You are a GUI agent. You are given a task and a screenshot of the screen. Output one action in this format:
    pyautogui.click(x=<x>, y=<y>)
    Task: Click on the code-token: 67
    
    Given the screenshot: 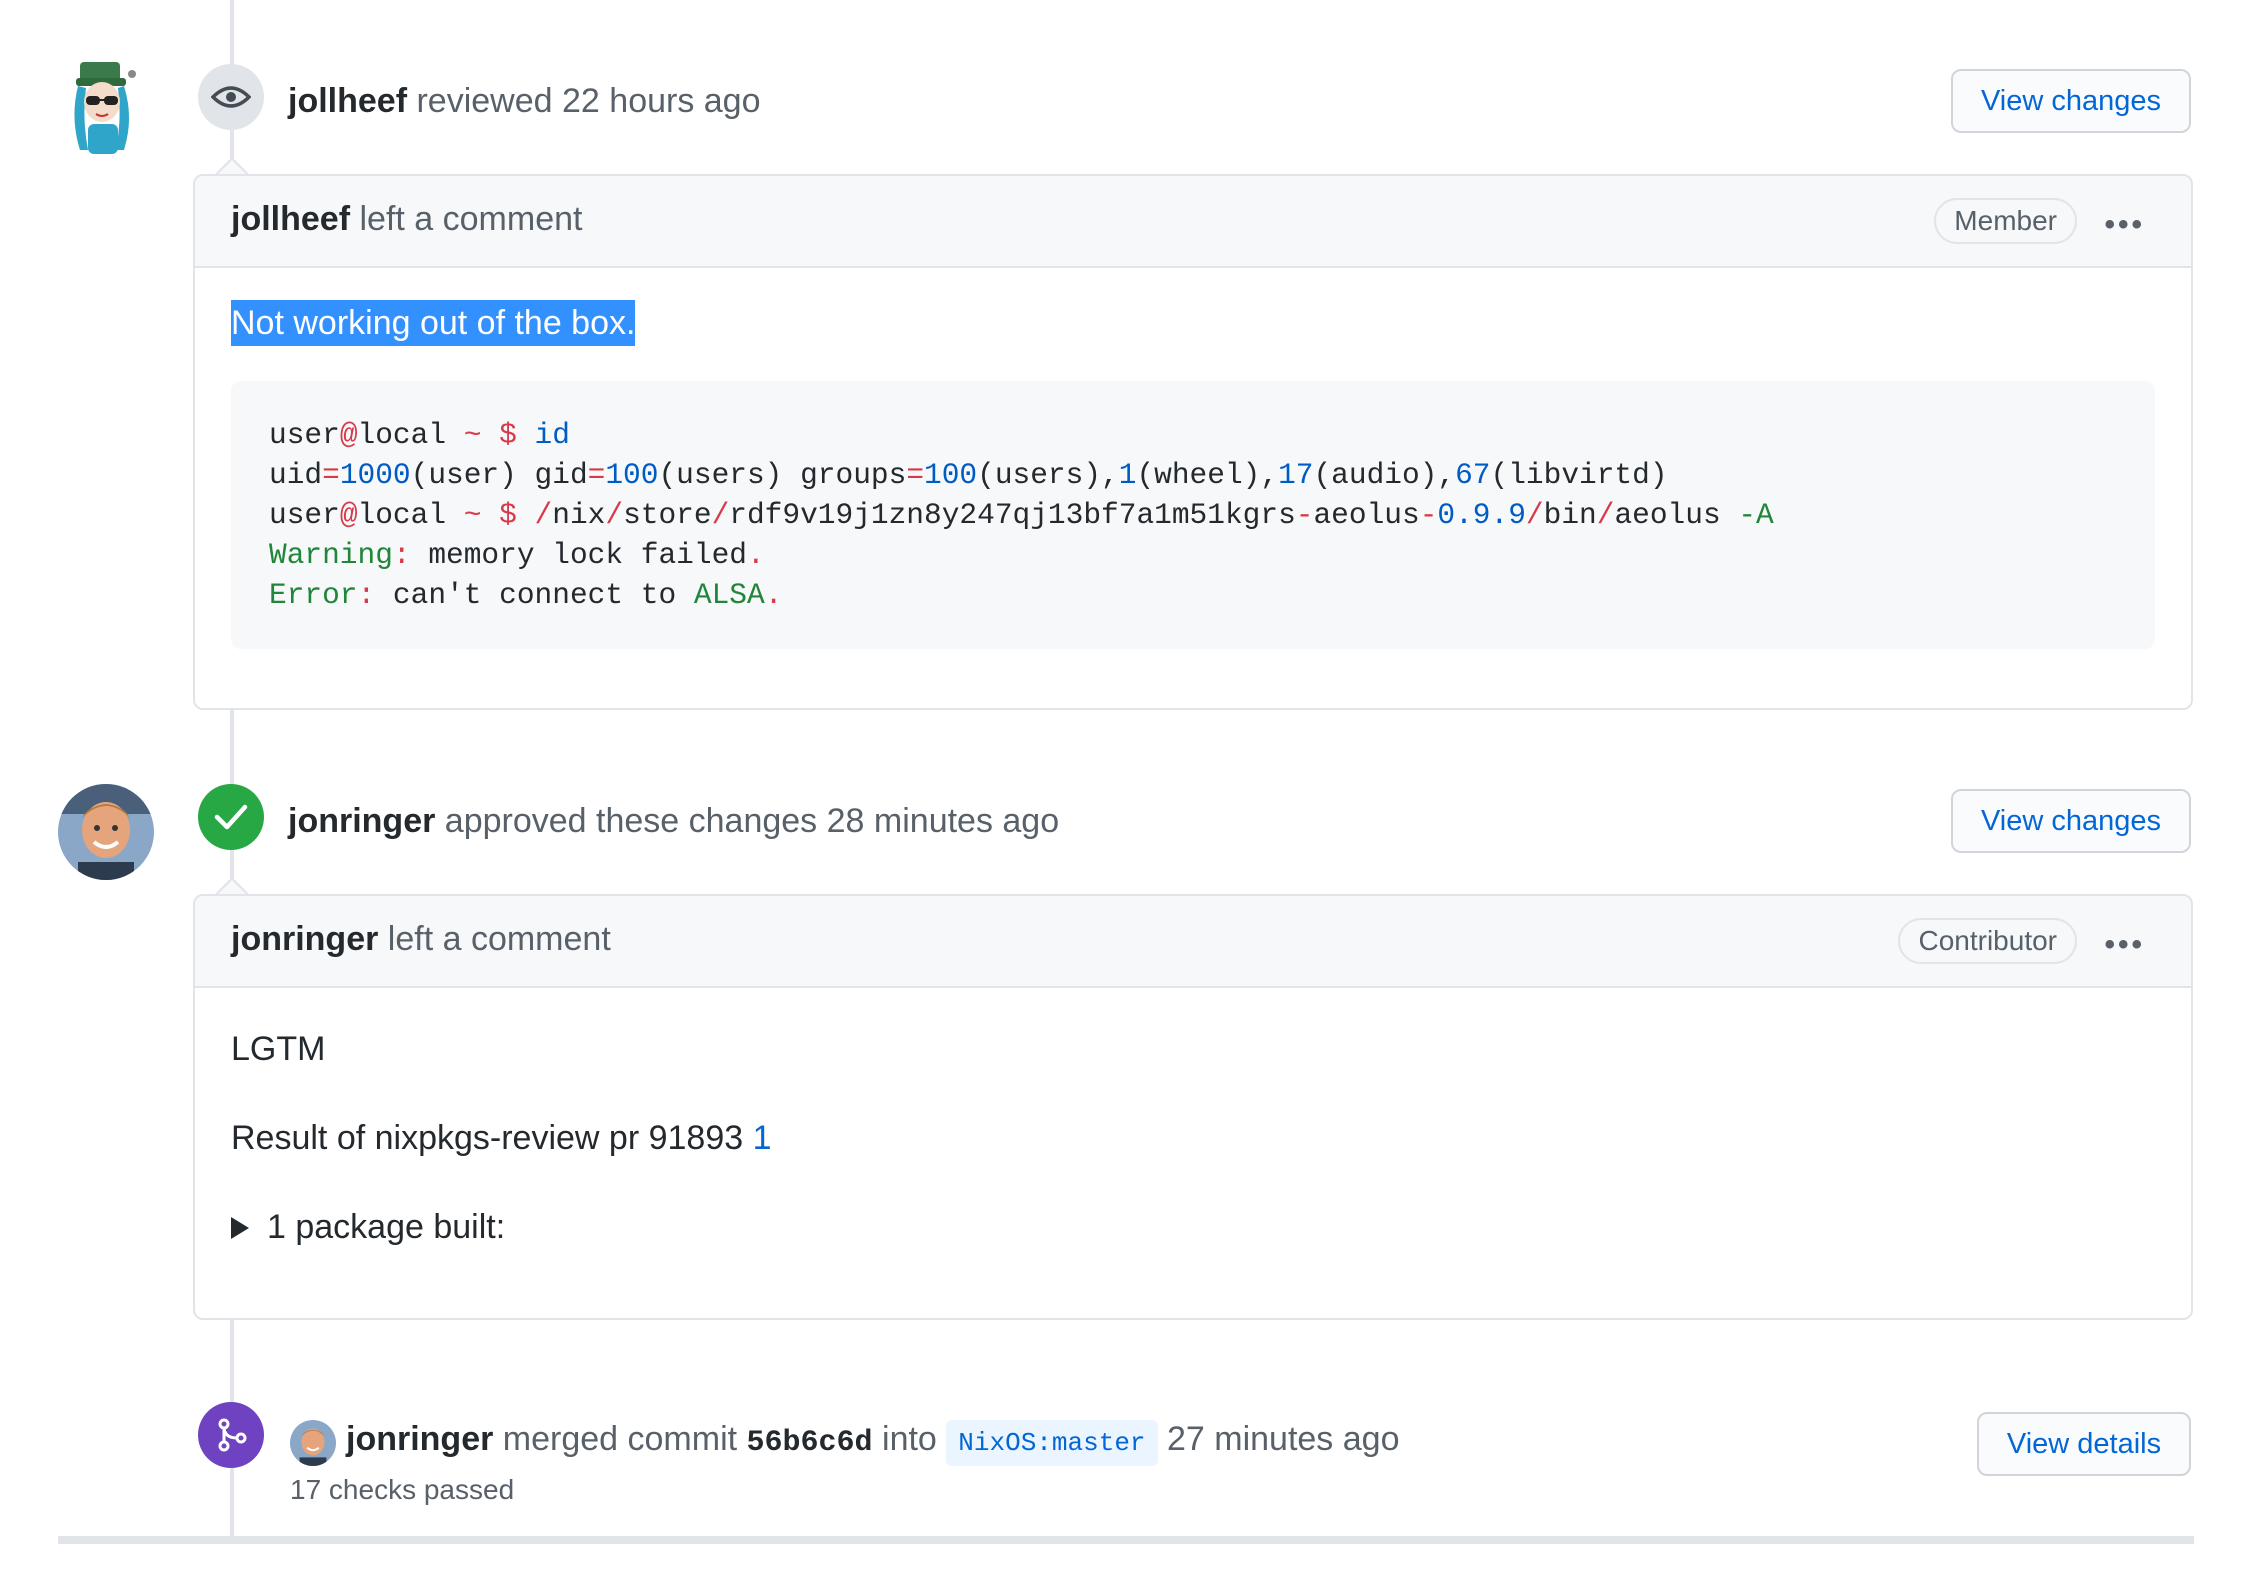 What is the action you would take?
    pyautogui.click(x=1473, y=475)
    